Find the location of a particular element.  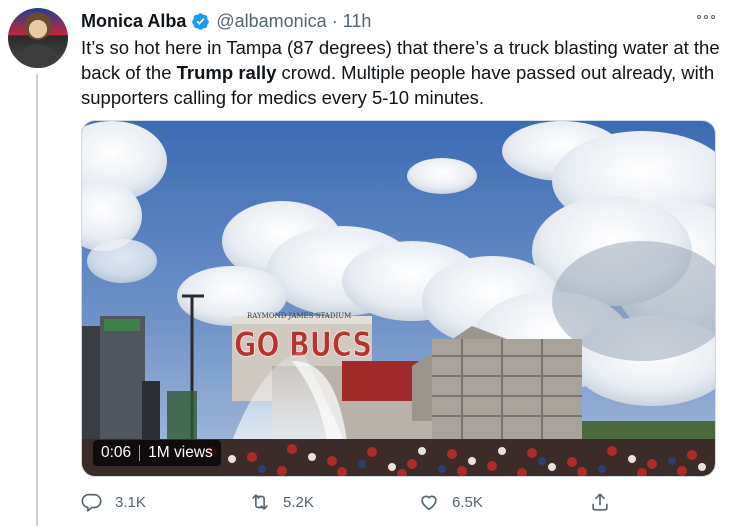

tweet-timestamp: 11h is located at coordinates (357, 21).